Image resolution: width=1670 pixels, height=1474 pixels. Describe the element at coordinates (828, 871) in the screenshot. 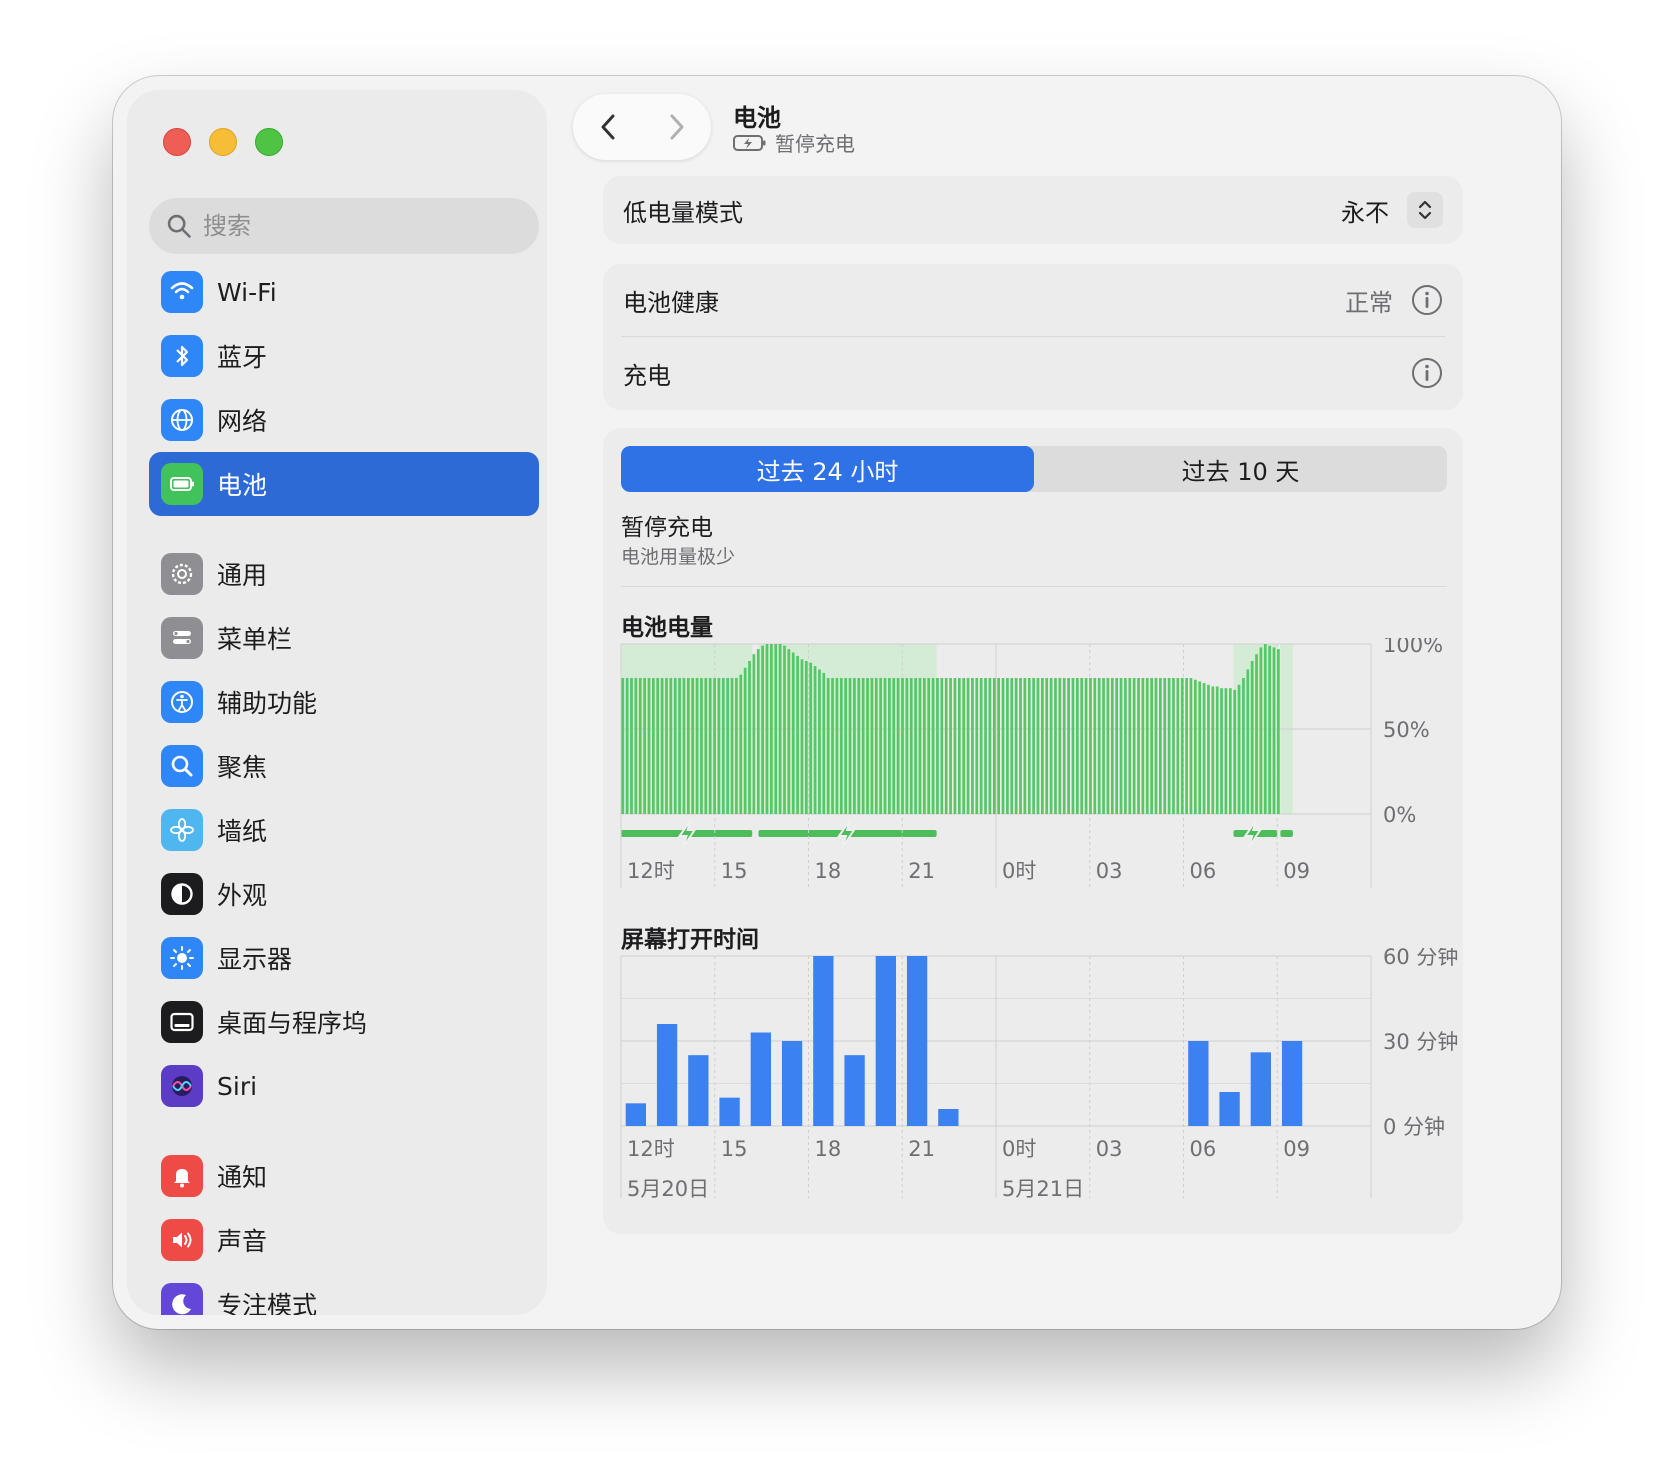

I see `x-tick-label: 18` at that location.